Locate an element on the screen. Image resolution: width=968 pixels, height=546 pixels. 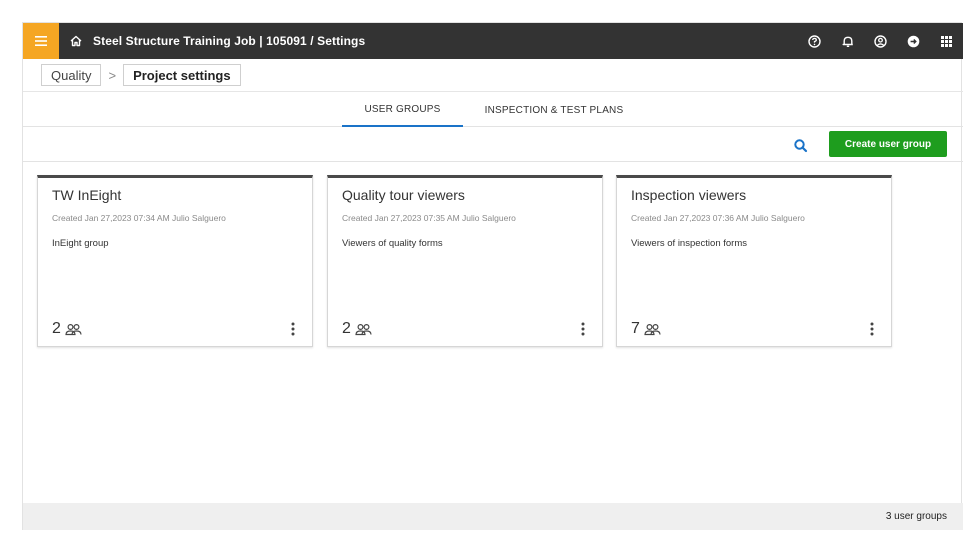
breadcrumb: Quality > Project settings is located at coordinates (493, 75).